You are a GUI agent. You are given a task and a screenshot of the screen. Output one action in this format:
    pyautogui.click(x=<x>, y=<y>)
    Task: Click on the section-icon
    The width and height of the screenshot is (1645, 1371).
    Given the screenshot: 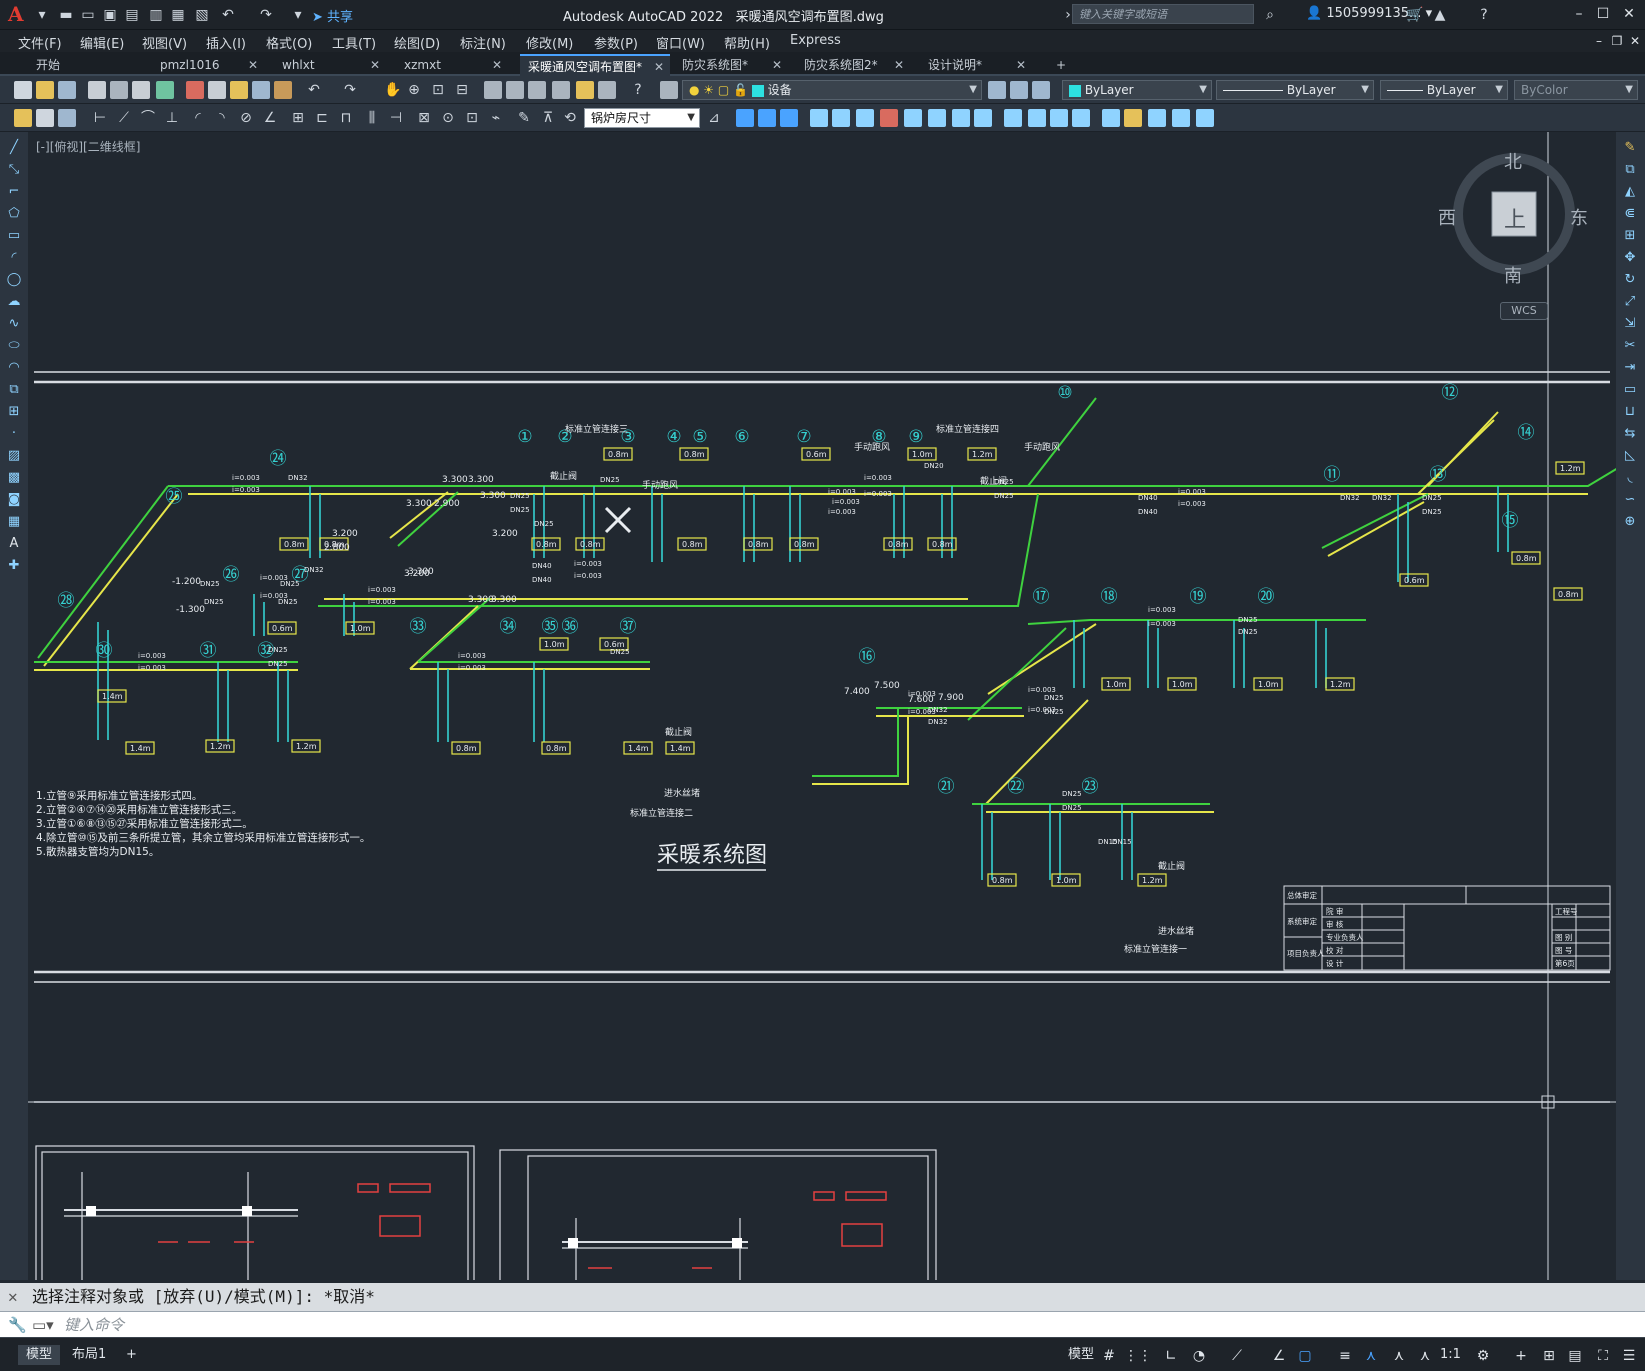 What is the action you would take?
    pyautogui.click(x=1181, y=118)
    